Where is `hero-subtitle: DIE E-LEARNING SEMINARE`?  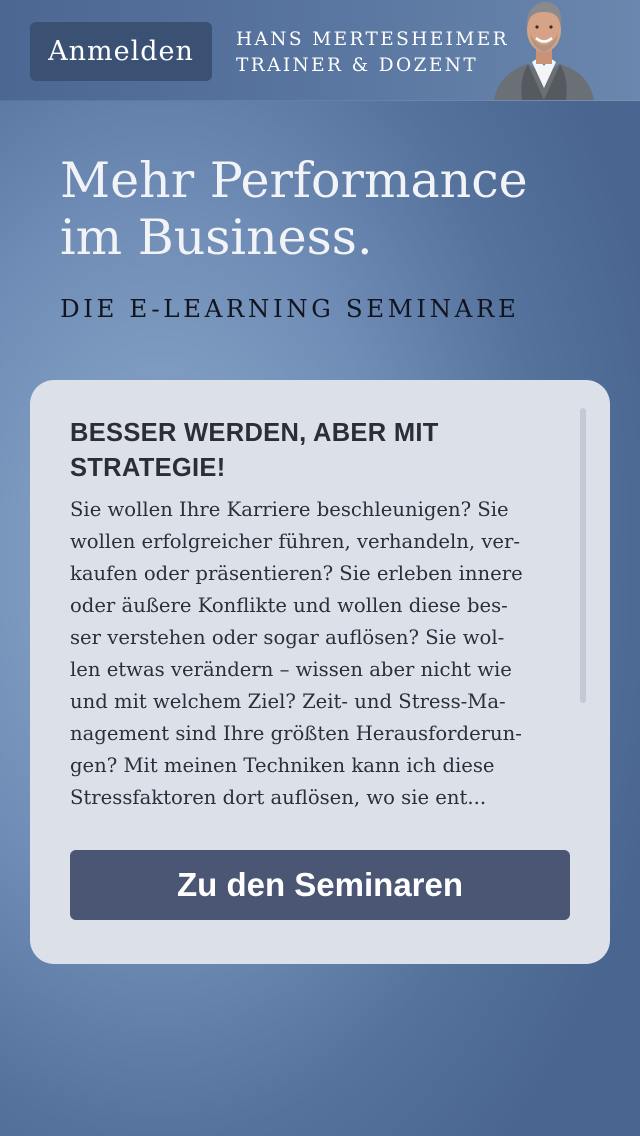
hero-subtitle: DIE E-LEARNING SEMINARE is located at coordinates (290, 308).